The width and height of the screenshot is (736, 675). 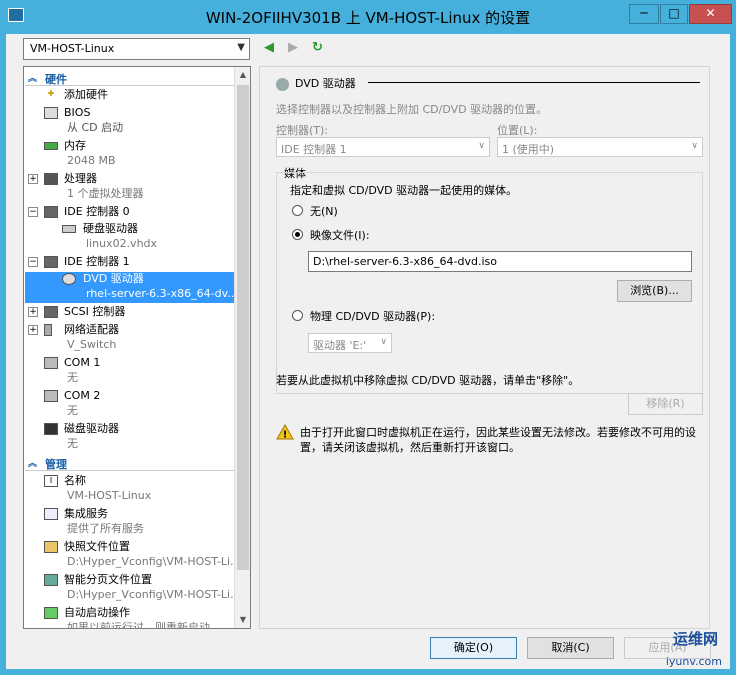 I want to click on none-radio, so click(x=297, y=210).